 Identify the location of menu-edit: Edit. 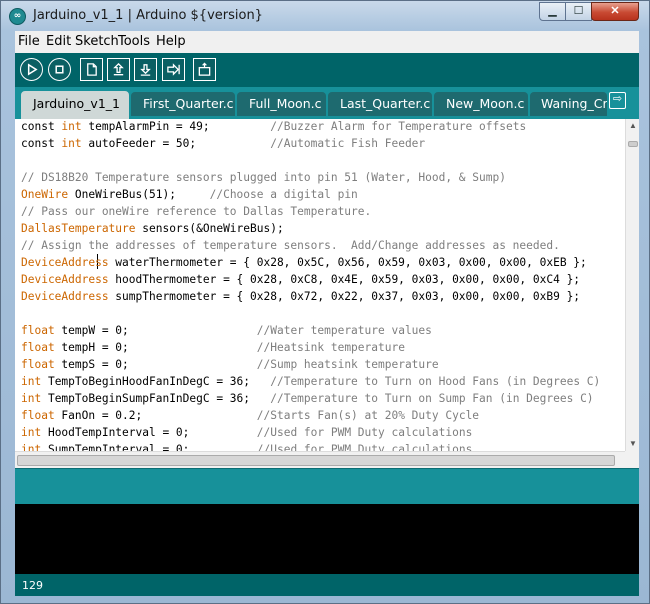
(58, 41).